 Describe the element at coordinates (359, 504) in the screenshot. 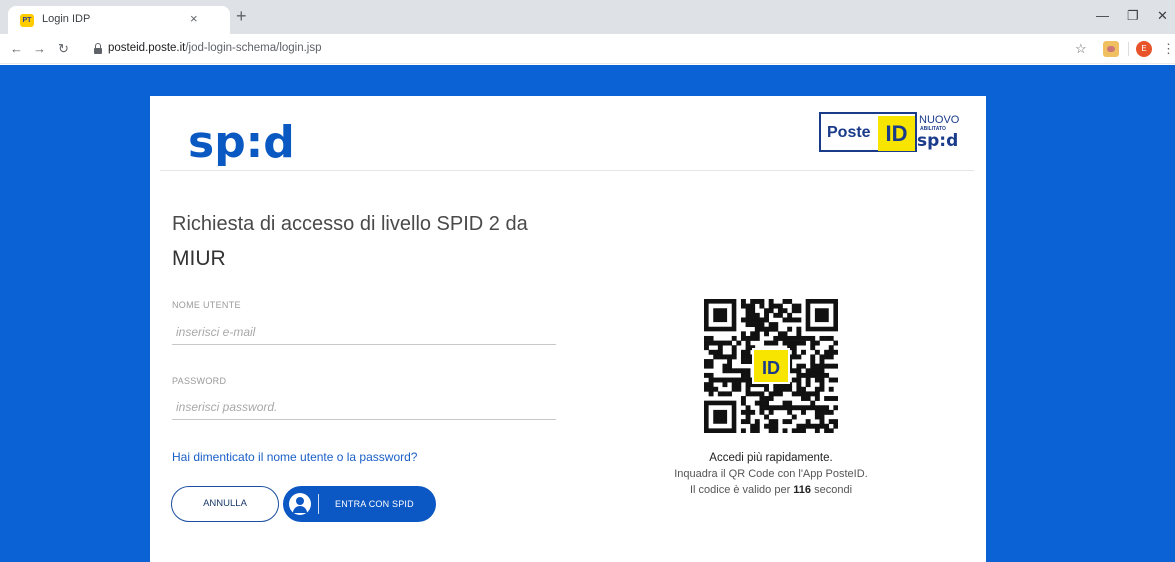

I see `login-spid-button: ENTRA CON SPID` at that location.